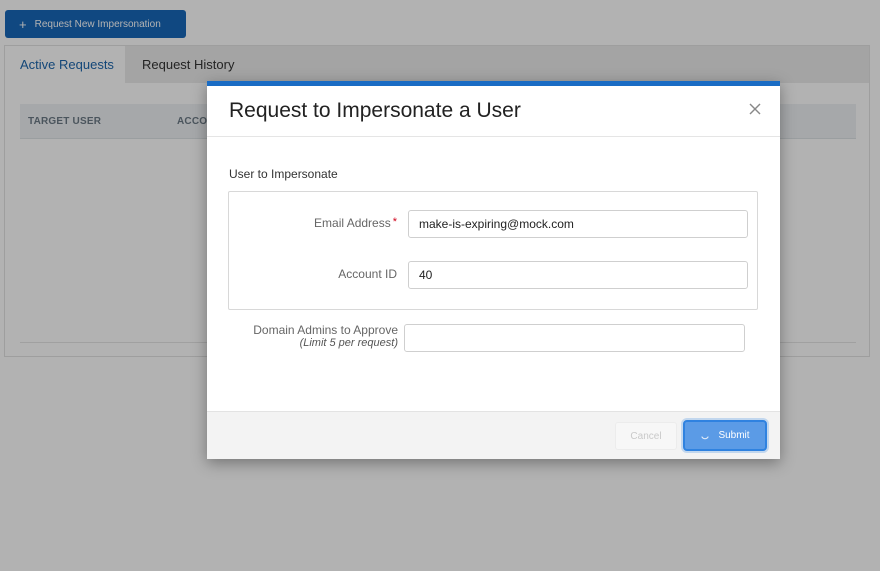 Image resolution: width=880 pixels, height=571 pixels. I want to click on email-address-label: Email Address *, so click(333, 223).